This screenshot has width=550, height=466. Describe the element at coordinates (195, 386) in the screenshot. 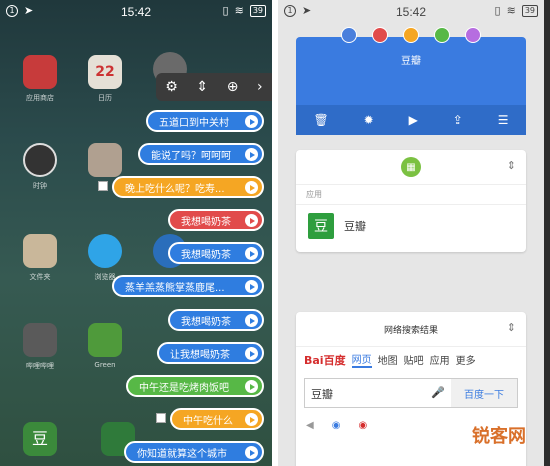

I see `clipboard-item: 中午还是吃烤肉饭吧` at that location.